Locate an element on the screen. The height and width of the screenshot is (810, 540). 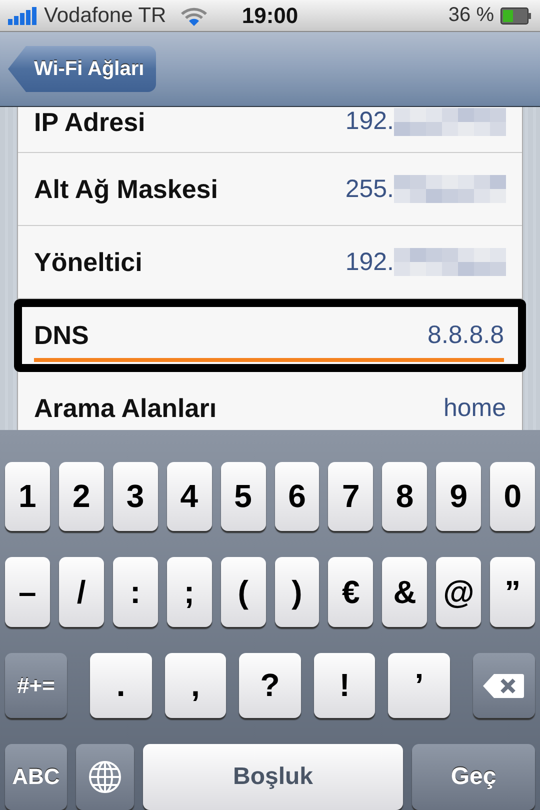
keyboard-key: @ is located at coordinates (459, 592).